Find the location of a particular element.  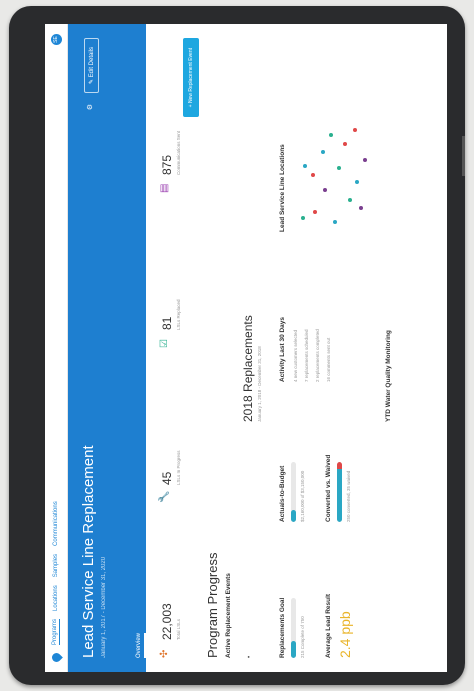

new-event-label: New Replacement Event is located at coordinates (191, 76).